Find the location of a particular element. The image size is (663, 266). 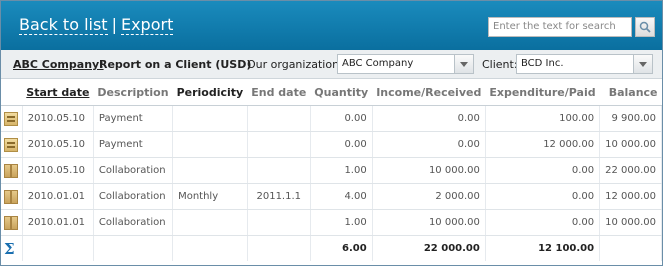

organization-select: ABC Company is located at coordinates (405, 64).